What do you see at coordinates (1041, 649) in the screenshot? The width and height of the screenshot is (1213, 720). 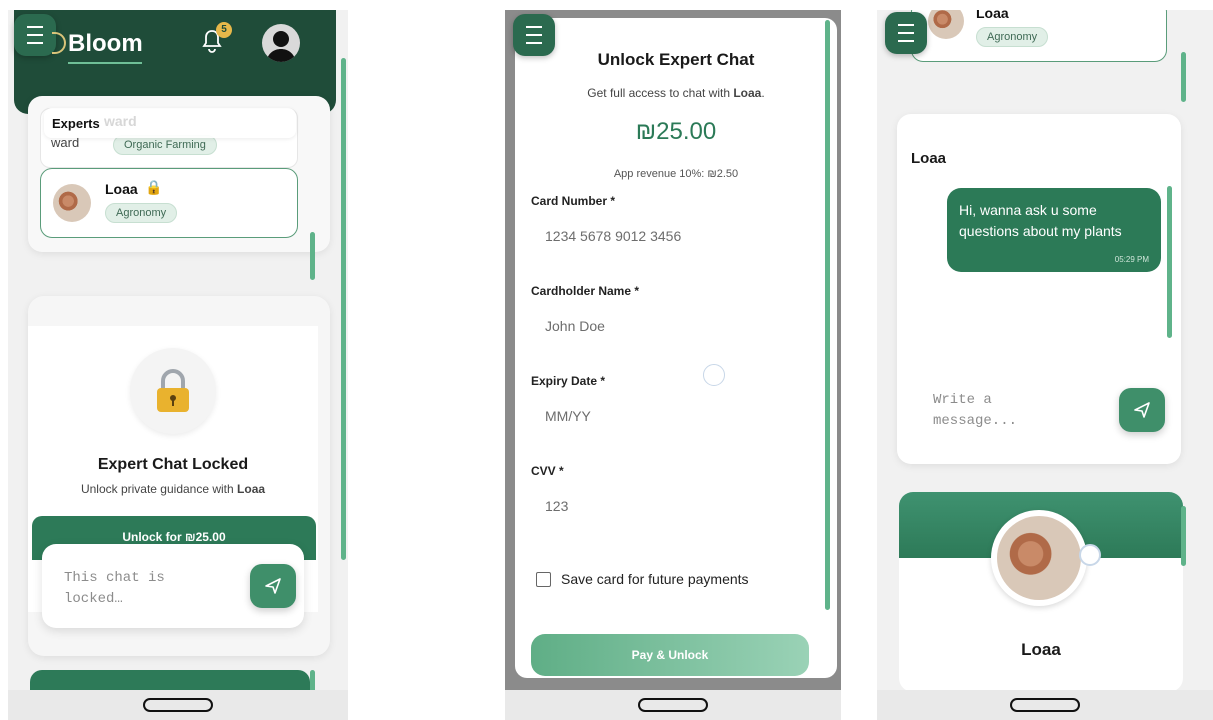 I see `profile-name: Loaa` at bounding box center [1041, 649].